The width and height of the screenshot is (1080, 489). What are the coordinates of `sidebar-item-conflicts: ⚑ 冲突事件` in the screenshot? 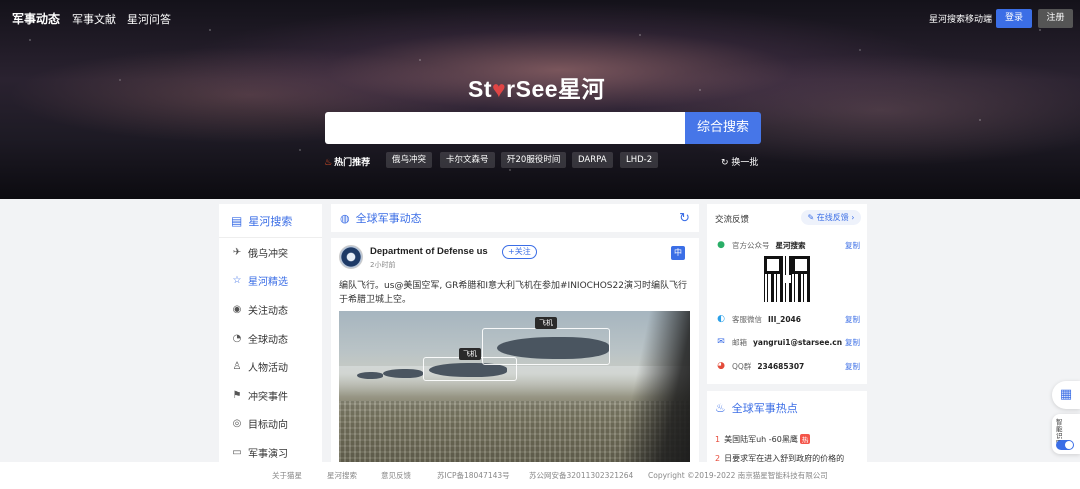 It's located at (270, 395).